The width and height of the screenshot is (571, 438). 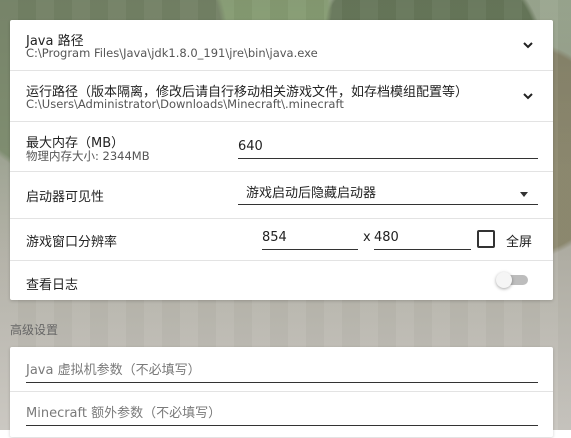 What do you see at coordinates (34, 329) in the screenshot?
I see `advanced-settings-title: 高级设置` at bounding box center [34, 329].